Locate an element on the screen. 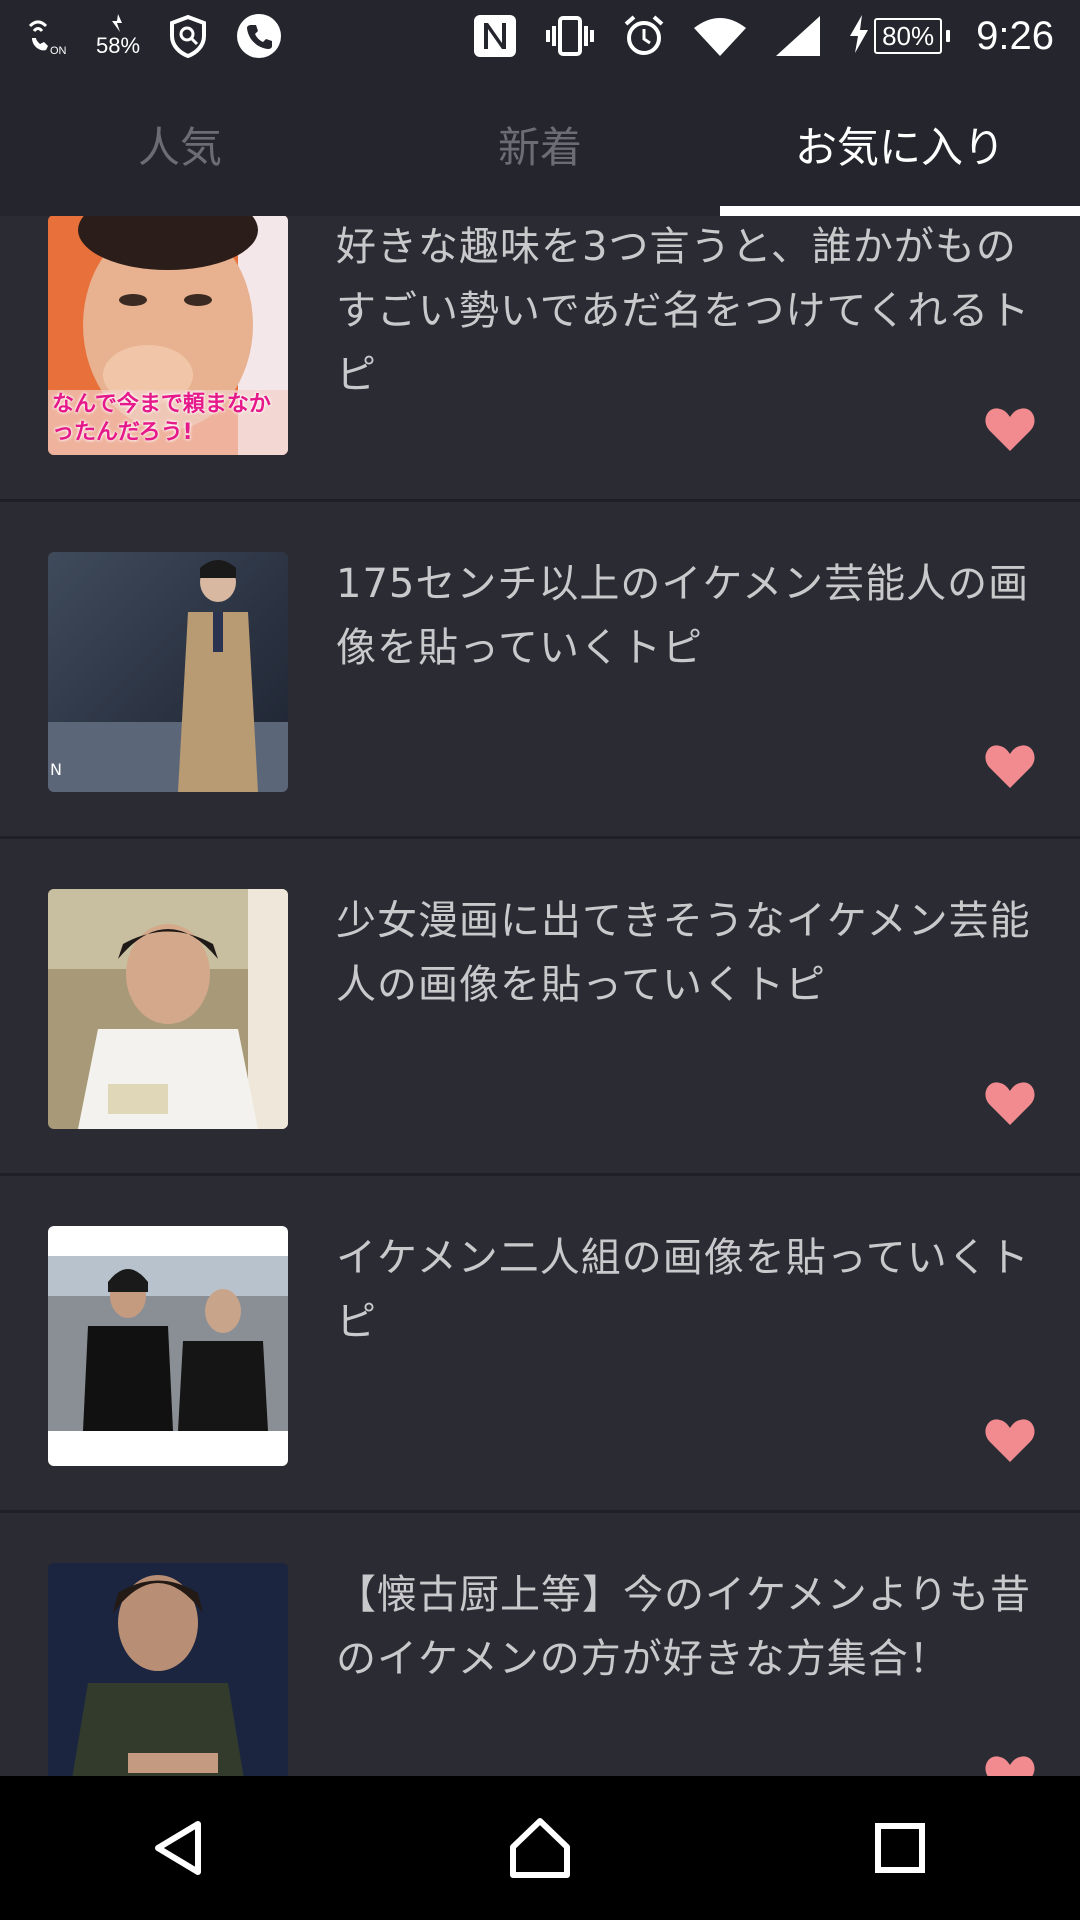 Image resolution: width=1080 pixels, height=1920 pixels. topic-thumbnail: なんで今まで頼まなかったんだろう! is located at coordinates (168, 335).